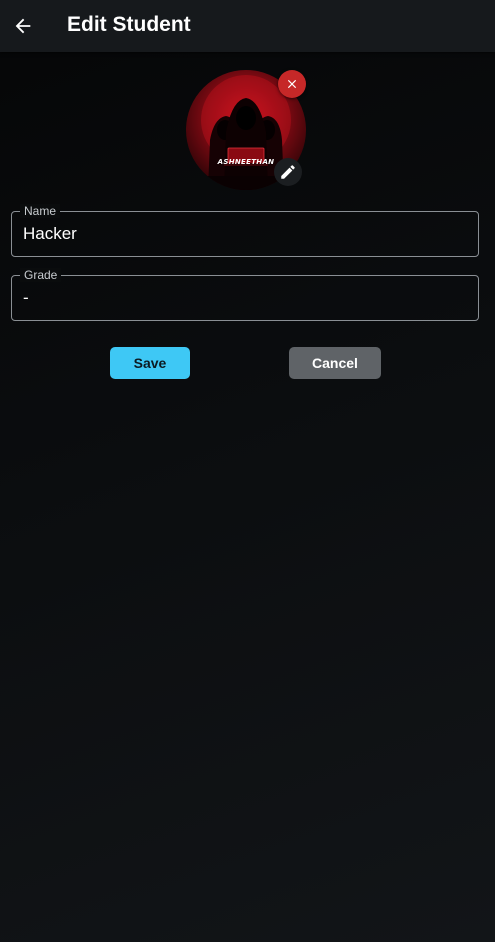  I want to click on grade-field: Grade -, so click(245, 294).